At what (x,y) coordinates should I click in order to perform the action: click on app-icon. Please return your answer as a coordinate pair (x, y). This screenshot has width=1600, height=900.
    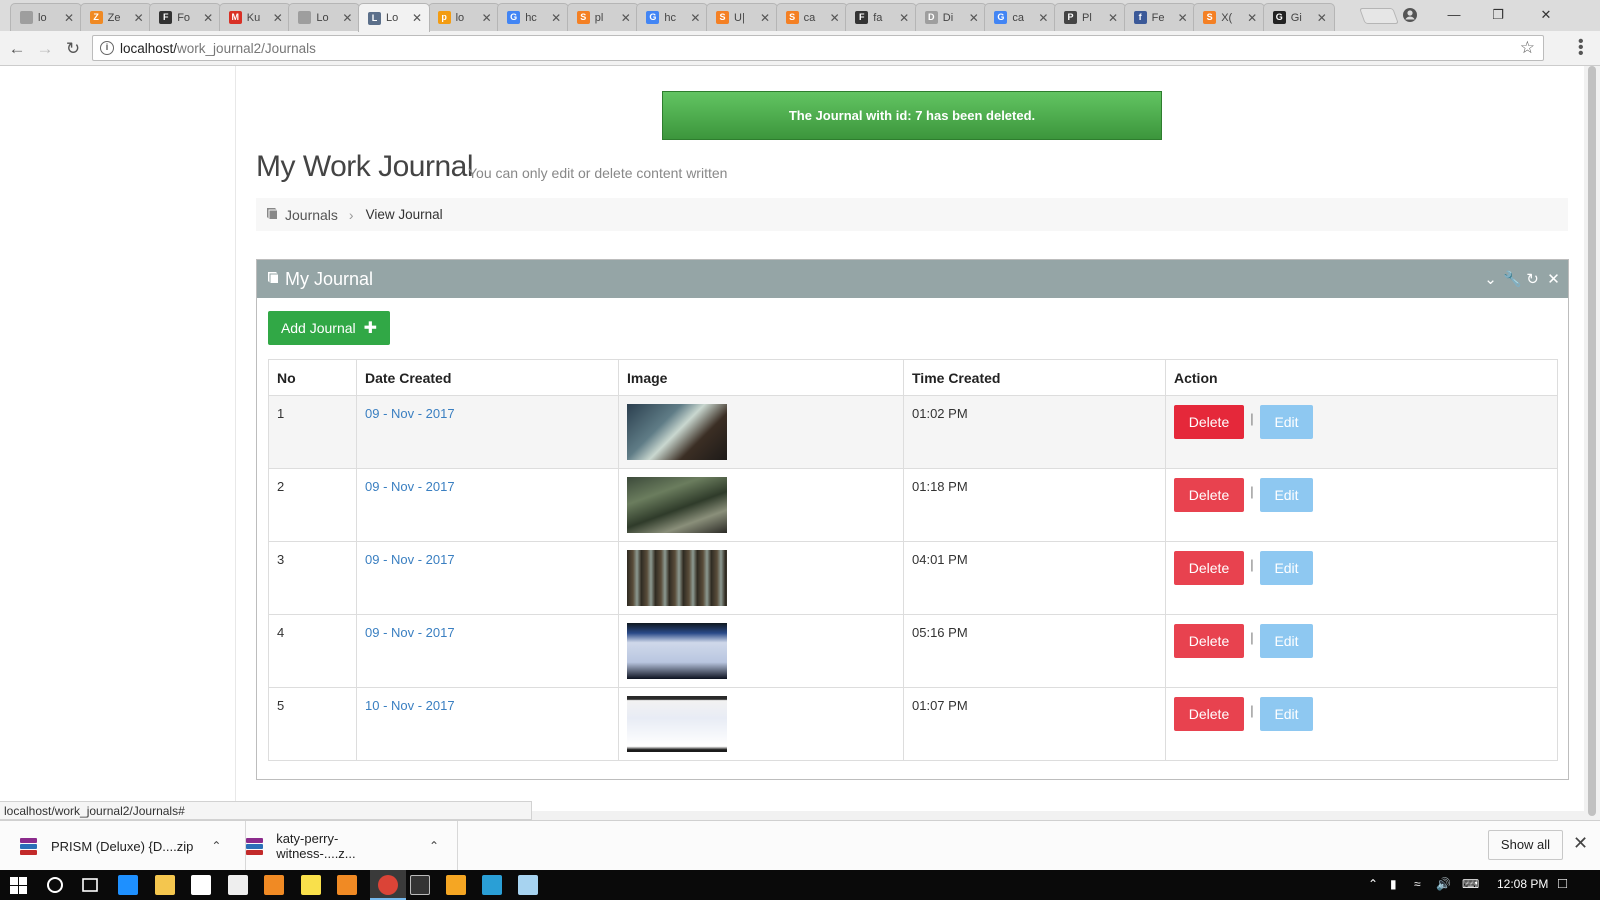
    Looking at the image, I should click on (492, 885).